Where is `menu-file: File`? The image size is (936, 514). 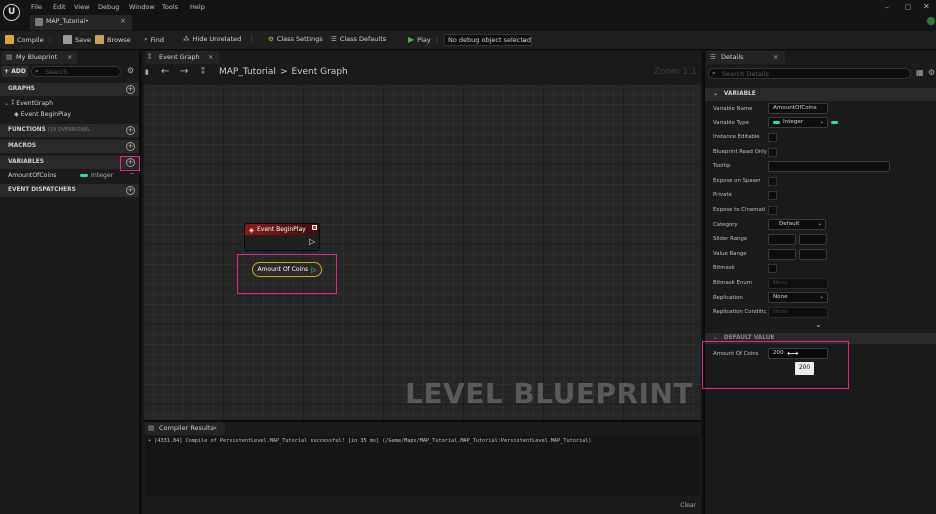
menu-file: File is located at coordinates (36, 7).